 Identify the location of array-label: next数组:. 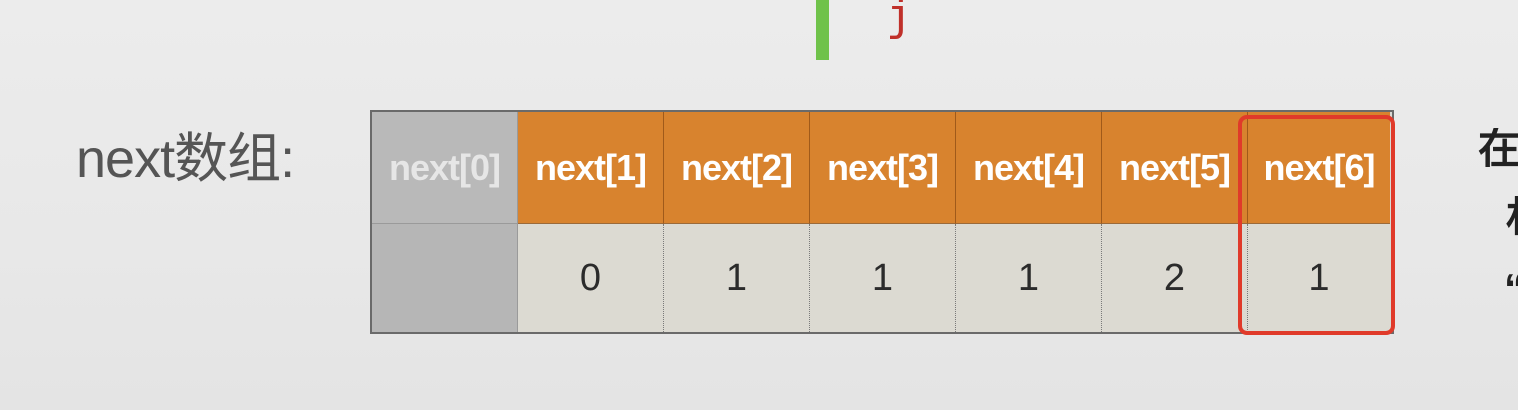
(185, 159).